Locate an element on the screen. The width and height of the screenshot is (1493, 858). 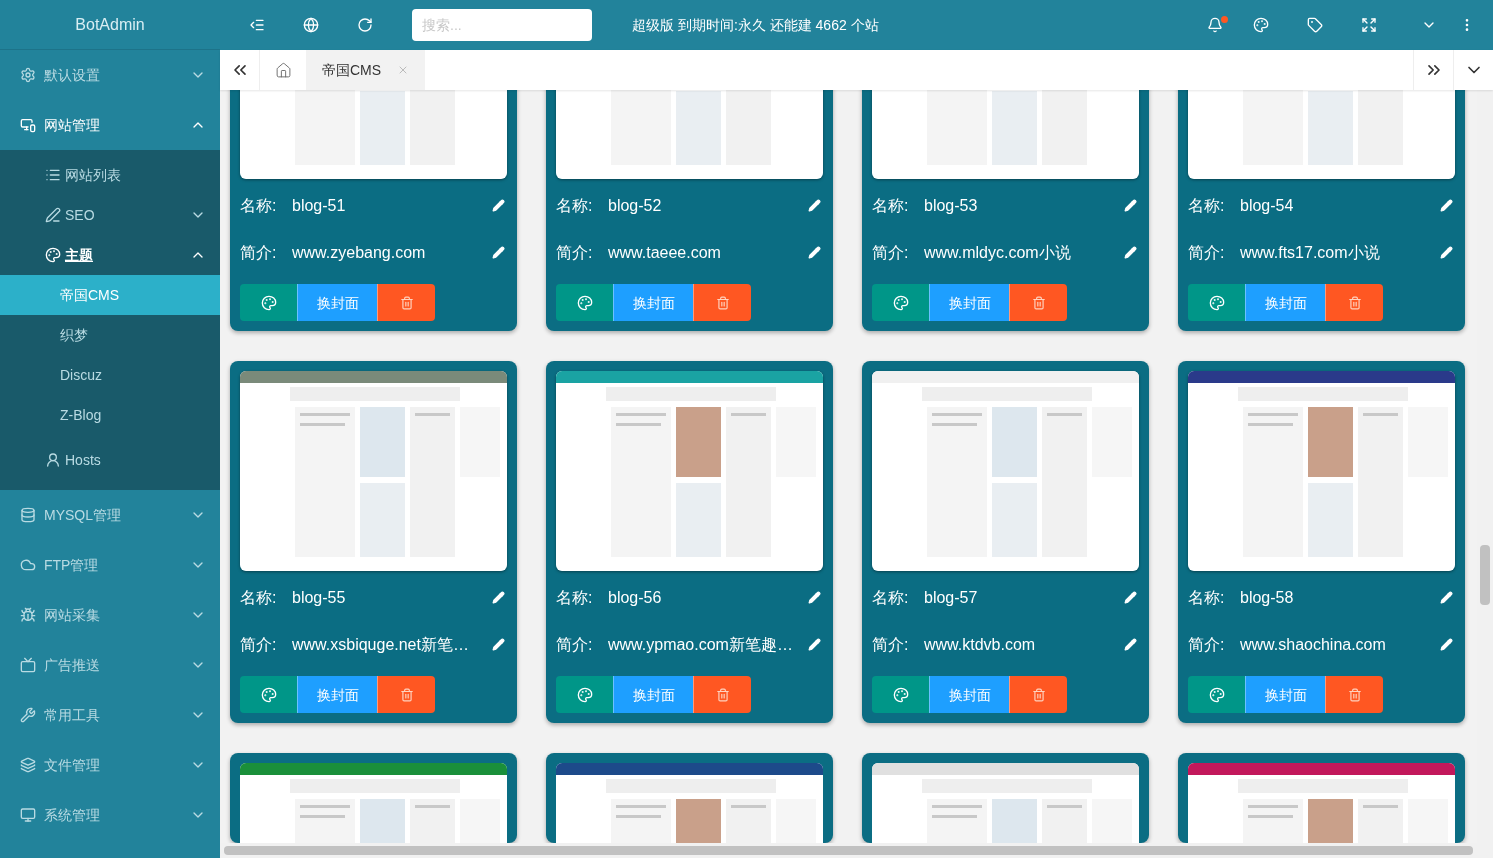
monitor-icon is located at coordinates (28, 815).